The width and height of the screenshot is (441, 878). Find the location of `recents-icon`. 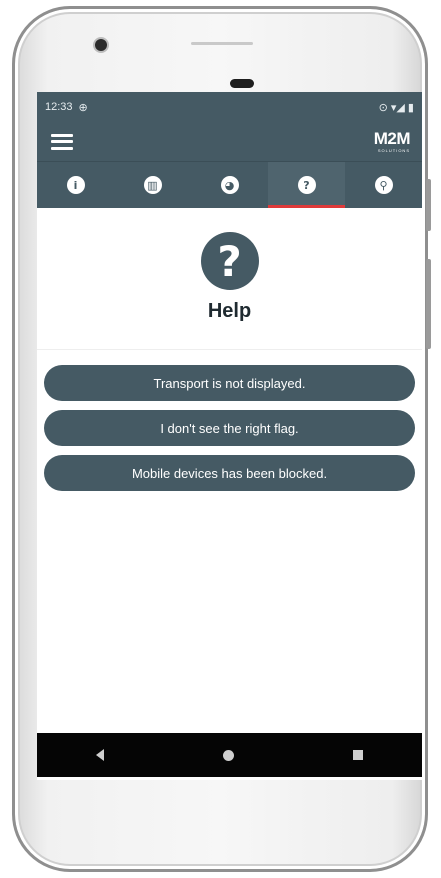

recents-icon is located at coordinates (357, 755).